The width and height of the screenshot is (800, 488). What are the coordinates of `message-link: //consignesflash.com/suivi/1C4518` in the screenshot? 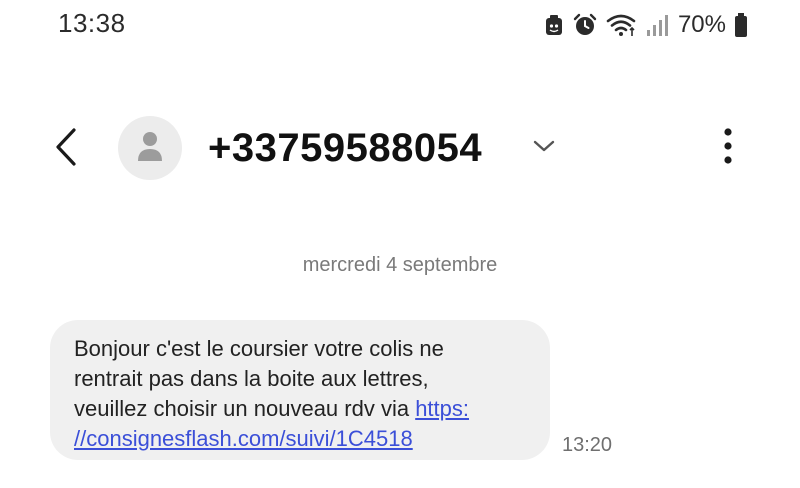 It's located at (243, 438).